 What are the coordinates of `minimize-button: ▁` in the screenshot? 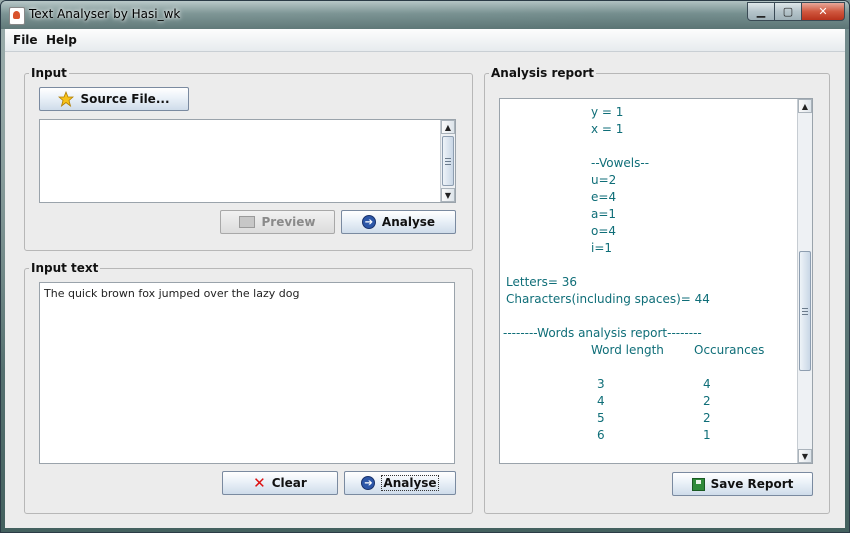 It's located at (761, 11).